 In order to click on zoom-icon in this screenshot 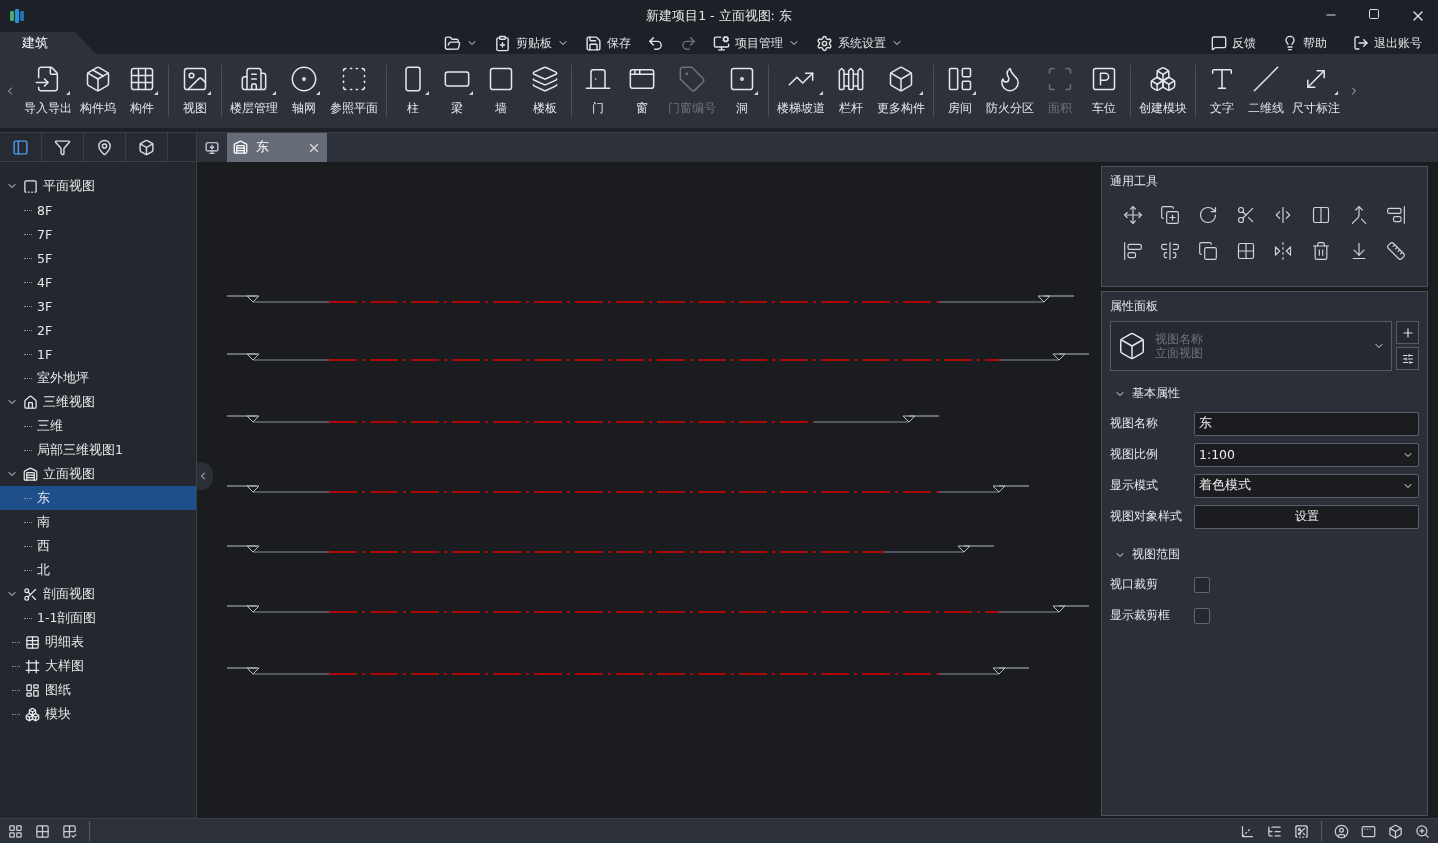, I will do `click(1422, 831)`.